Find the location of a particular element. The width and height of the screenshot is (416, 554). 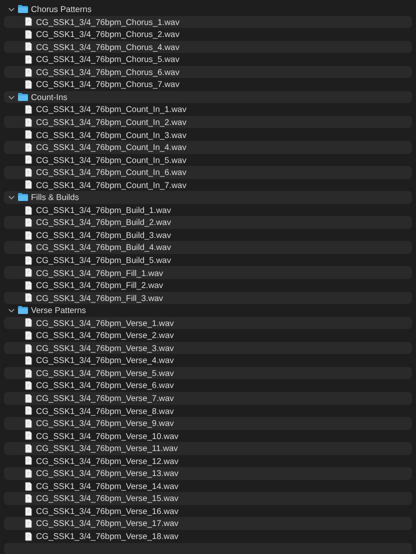

file-name: CG_SSK1_3/4_76bpm_Verse_12.wav is located at coordinates (107, 461).